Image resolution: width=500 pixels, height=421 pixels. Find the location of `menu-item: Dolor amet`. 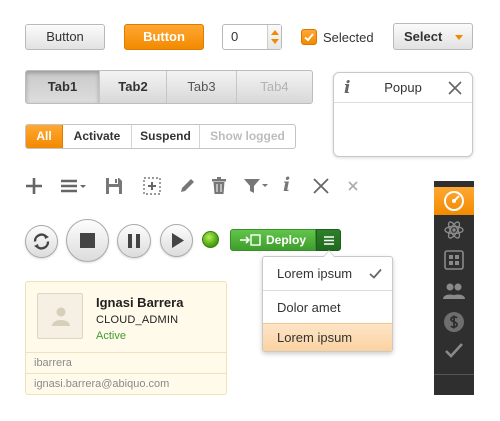

menu-item: Dolor amet is located at coordinates (327, 308).